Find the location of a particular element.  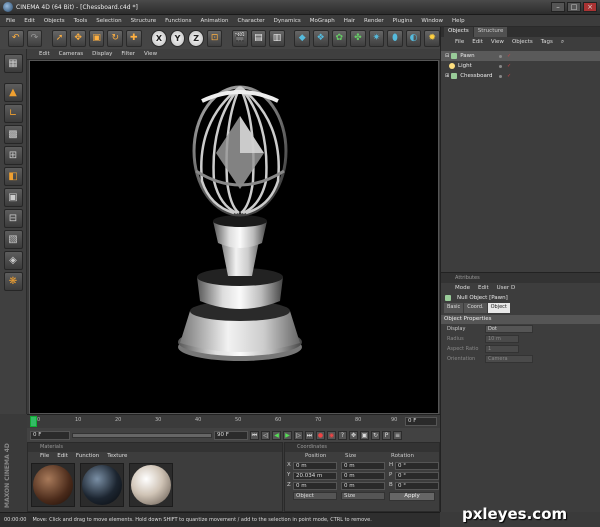

rotation-key-icon: ↻ is located at coordinates (375, 435).